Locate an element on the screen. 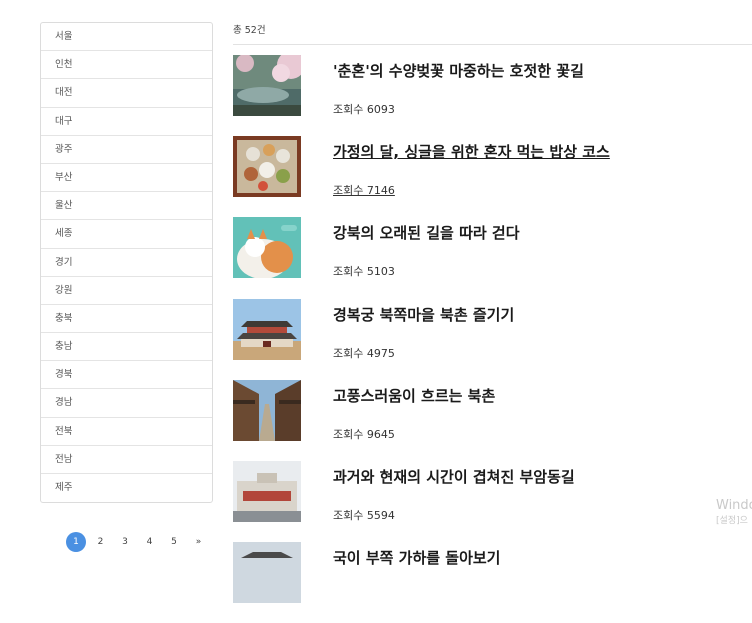 The height and width of the screenshot is (623, 752). divider is located at coordinates (492, 44).